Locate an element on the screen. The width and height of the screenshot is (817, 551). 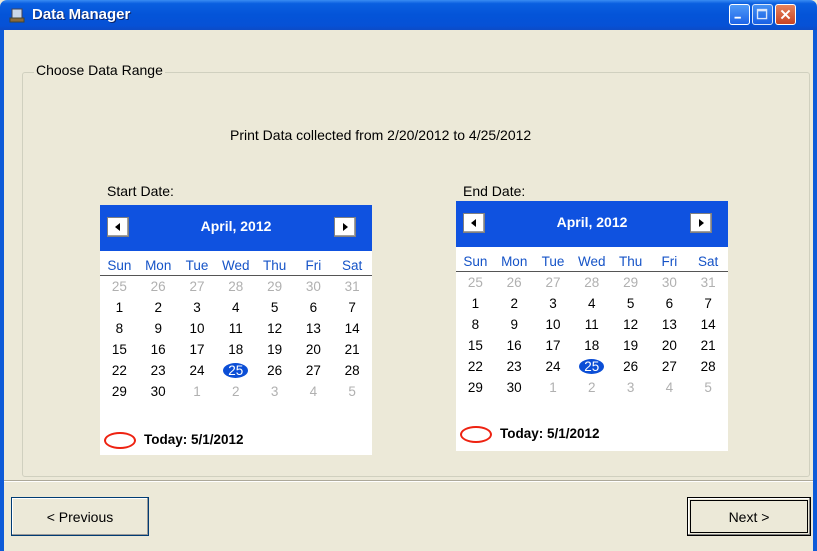
day-number: 26 is located at coordinates (631, 366).